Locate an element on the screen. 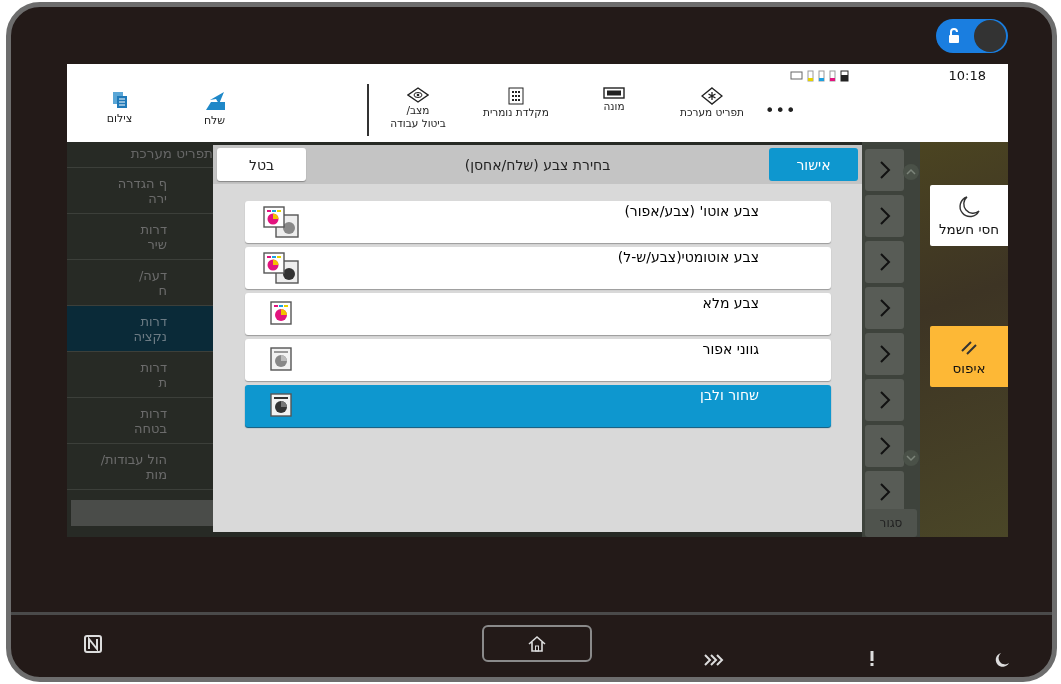  color-option: צבע אוטו' (צבע/אפור) is located at coordinates (538, 222).